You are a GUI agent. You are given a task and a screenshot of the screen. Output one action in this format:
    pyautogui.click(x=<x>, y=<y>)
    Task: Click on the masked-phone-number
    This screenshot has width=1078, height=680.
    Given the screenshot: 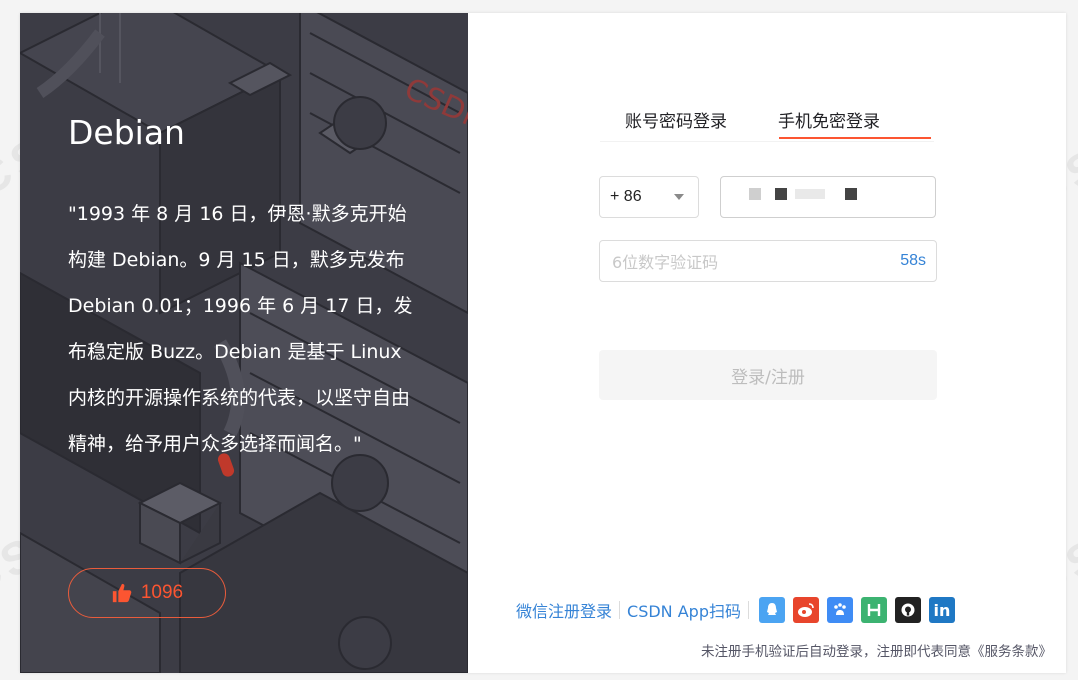 What is the action you would take?
    pyautogui.click(x=804, y=194)
    